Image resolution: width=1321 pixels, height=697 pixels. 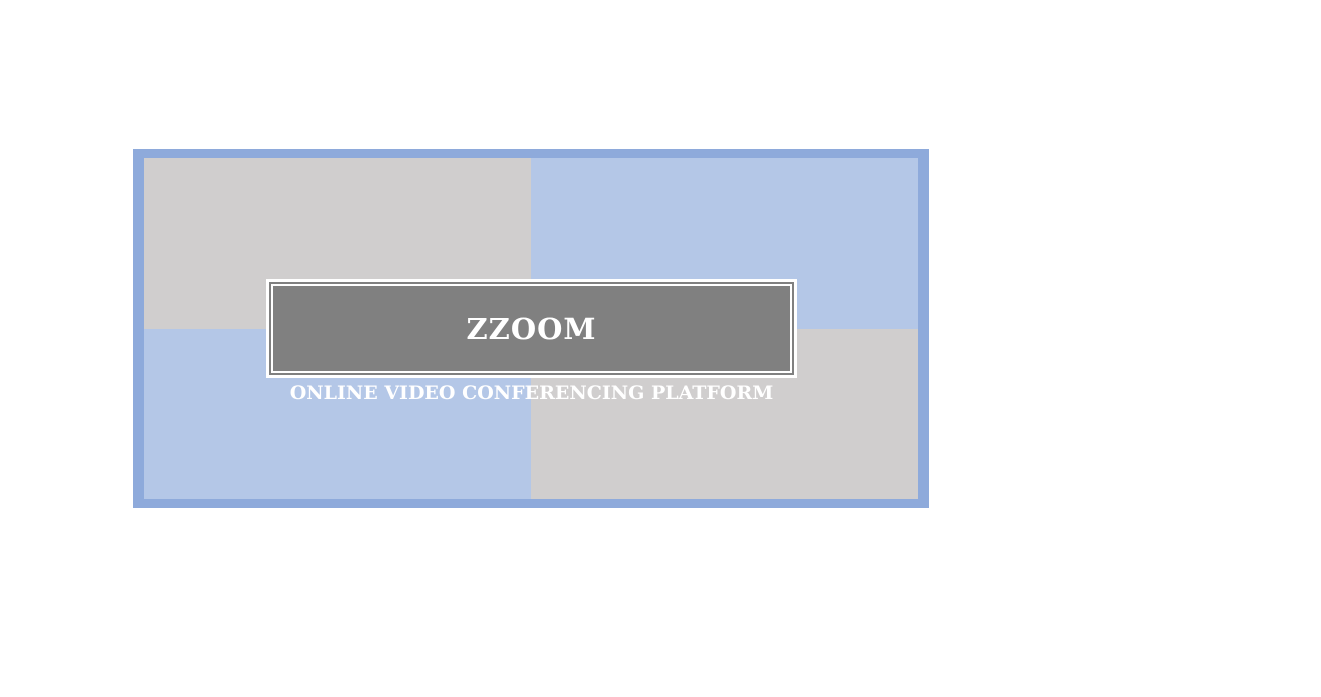 I want to click on brand-tagline: ONLINE VIDEO CONFERENCING PLATFORM, so click(x=531, y=393).